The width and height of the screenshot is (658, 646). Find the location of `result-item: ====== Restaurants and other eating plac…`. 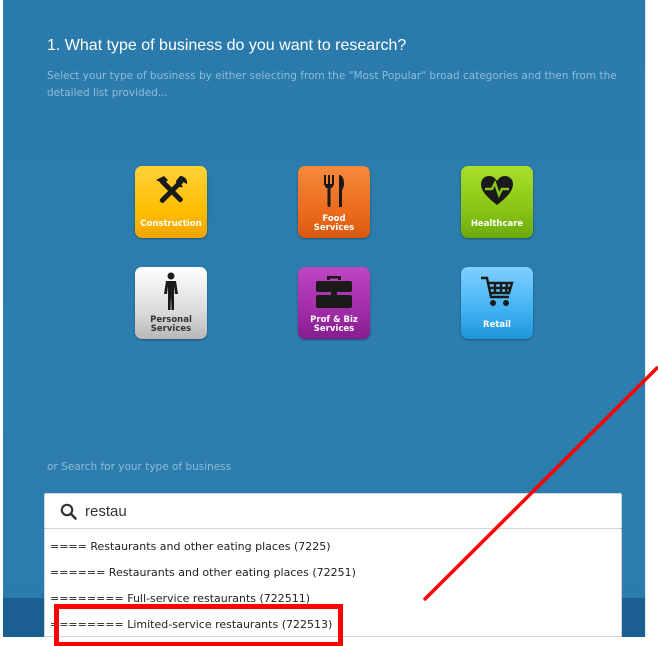

result-item: ====== Restaurants and other eating plac… is located at coordinates (333, 572).